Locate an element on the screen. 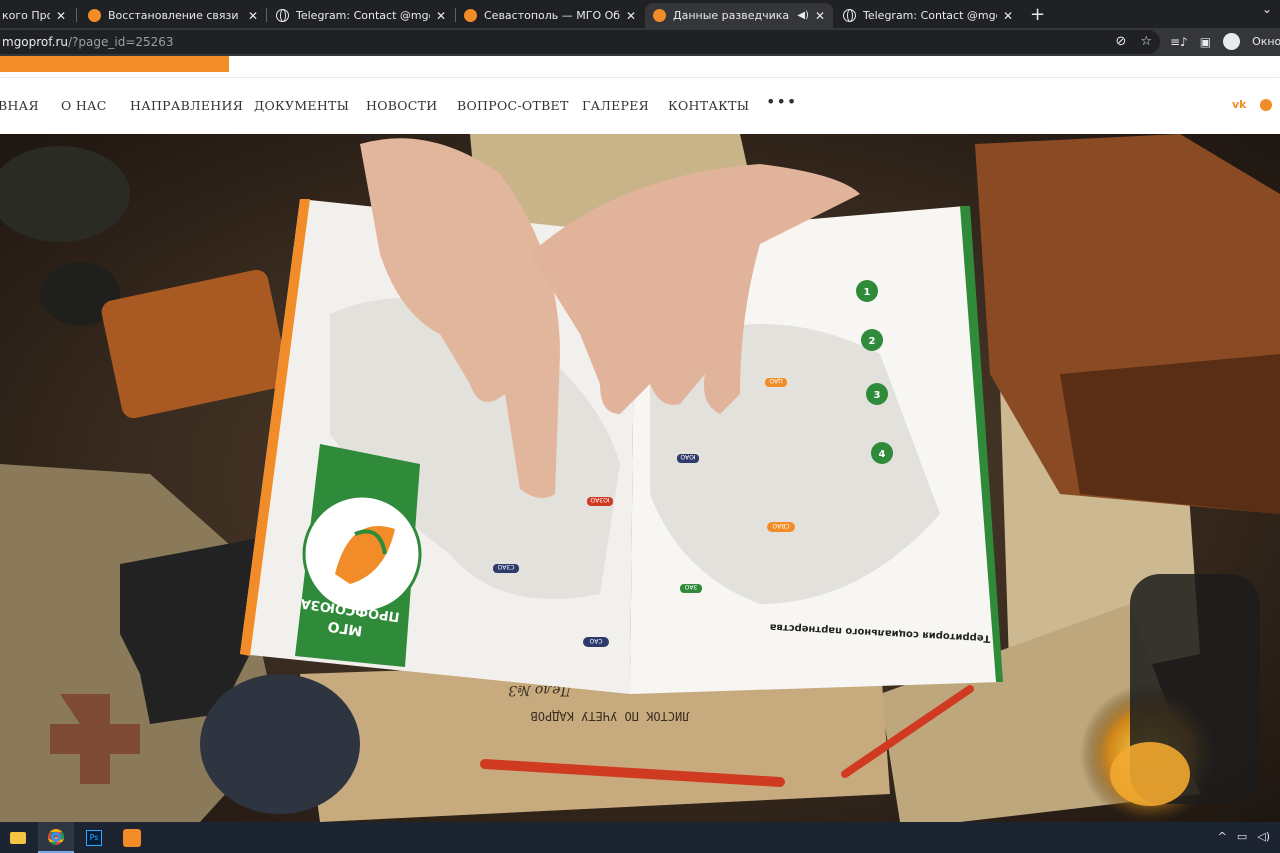  tab-title: Данные разведчика — МГО is located at coordinates (733, 15).